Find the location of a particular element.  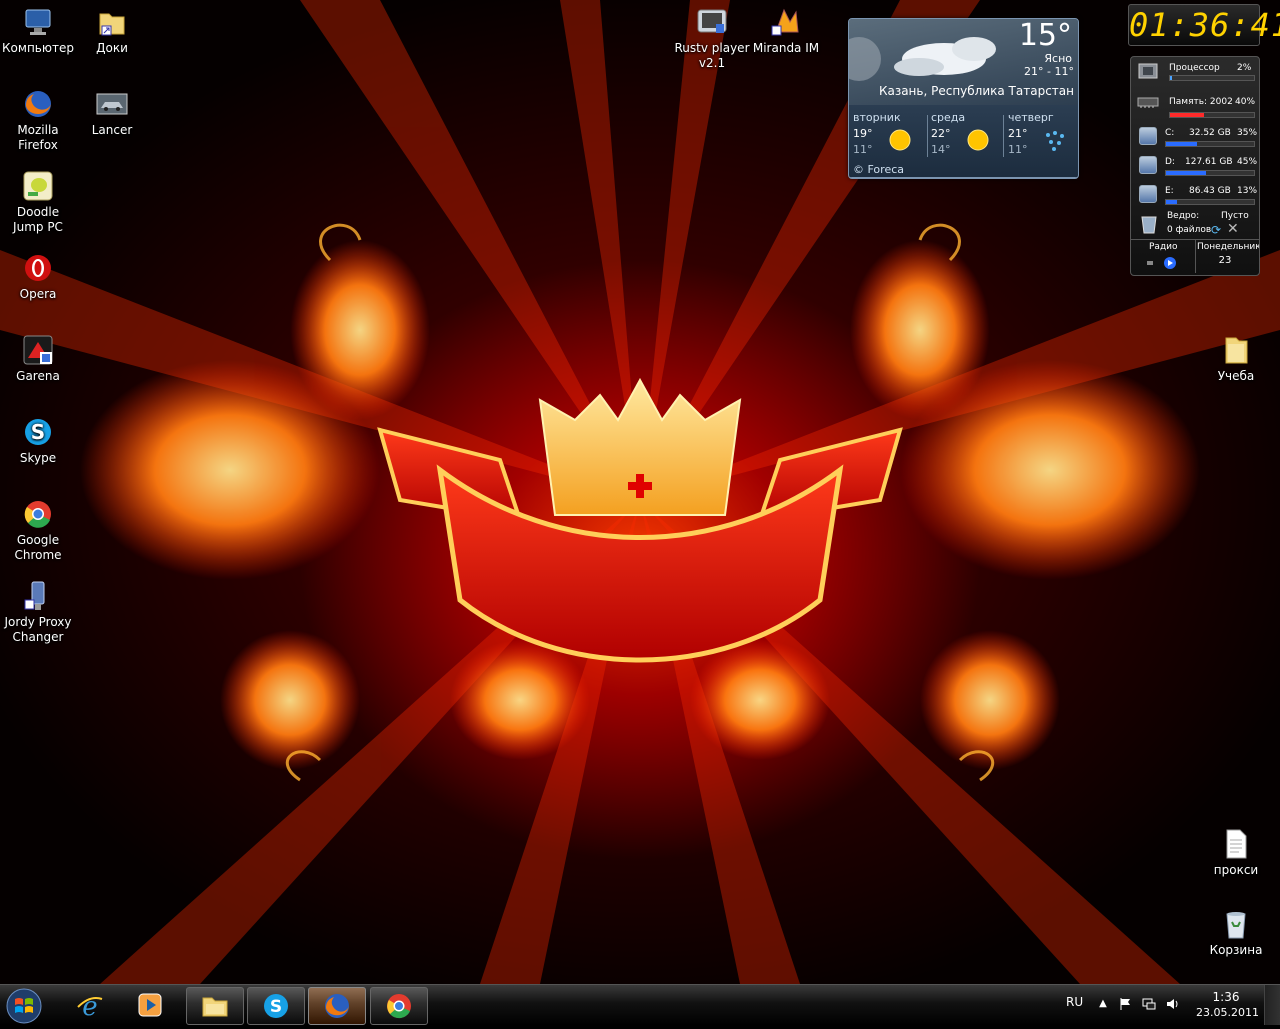

desktop-icon-chrome: Google Chrome is located at coordinates (38, 530).